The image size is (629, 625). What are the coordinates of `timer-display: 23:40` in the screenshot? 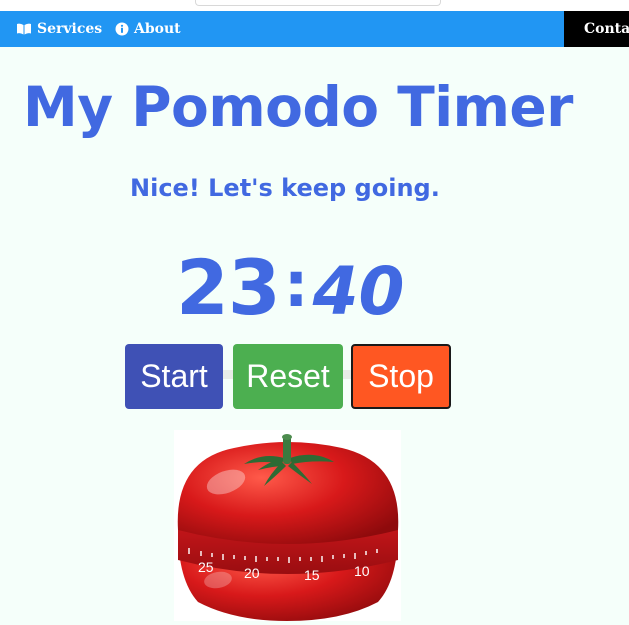 It's located at (290, 288).